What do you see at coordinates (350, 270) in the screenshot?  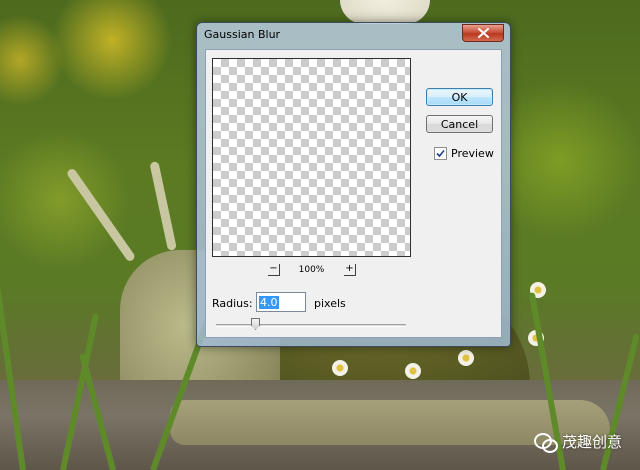 I see `zoom-in-button: +` at bounding box center [350, 270].